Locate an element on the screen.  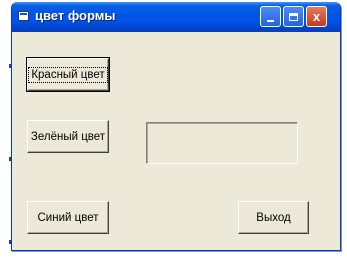
close-button: x is located at coordinates (316, 16).